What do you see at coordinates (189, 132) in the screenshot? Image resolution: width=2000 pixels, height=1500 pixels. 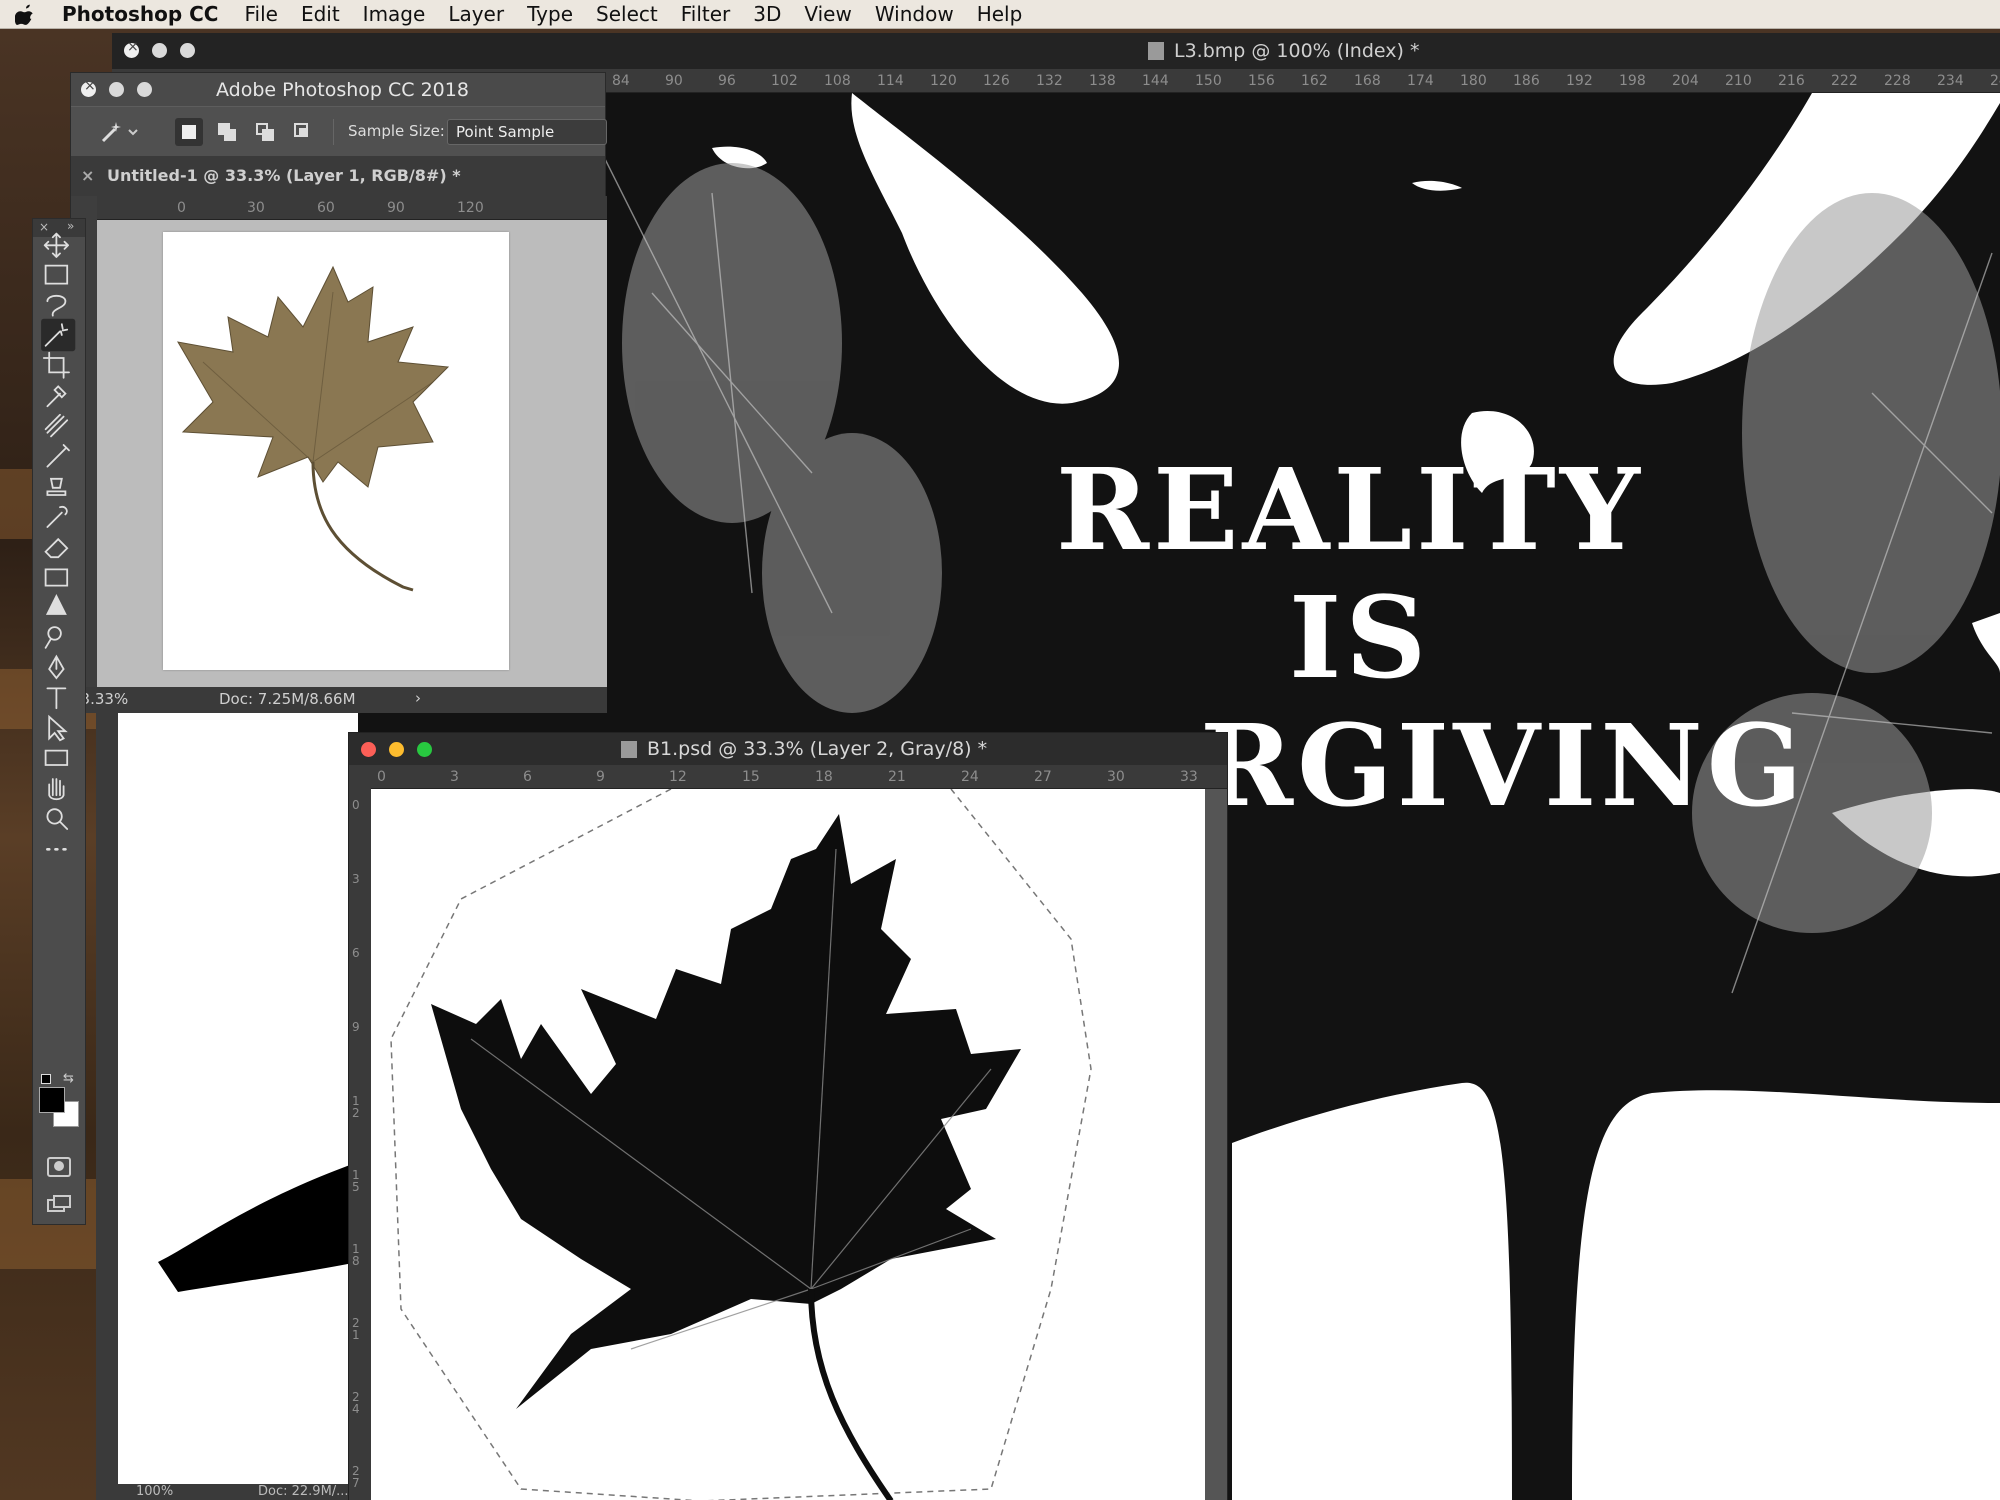 I see `new-selection-button` at bounding box center [189, 132].